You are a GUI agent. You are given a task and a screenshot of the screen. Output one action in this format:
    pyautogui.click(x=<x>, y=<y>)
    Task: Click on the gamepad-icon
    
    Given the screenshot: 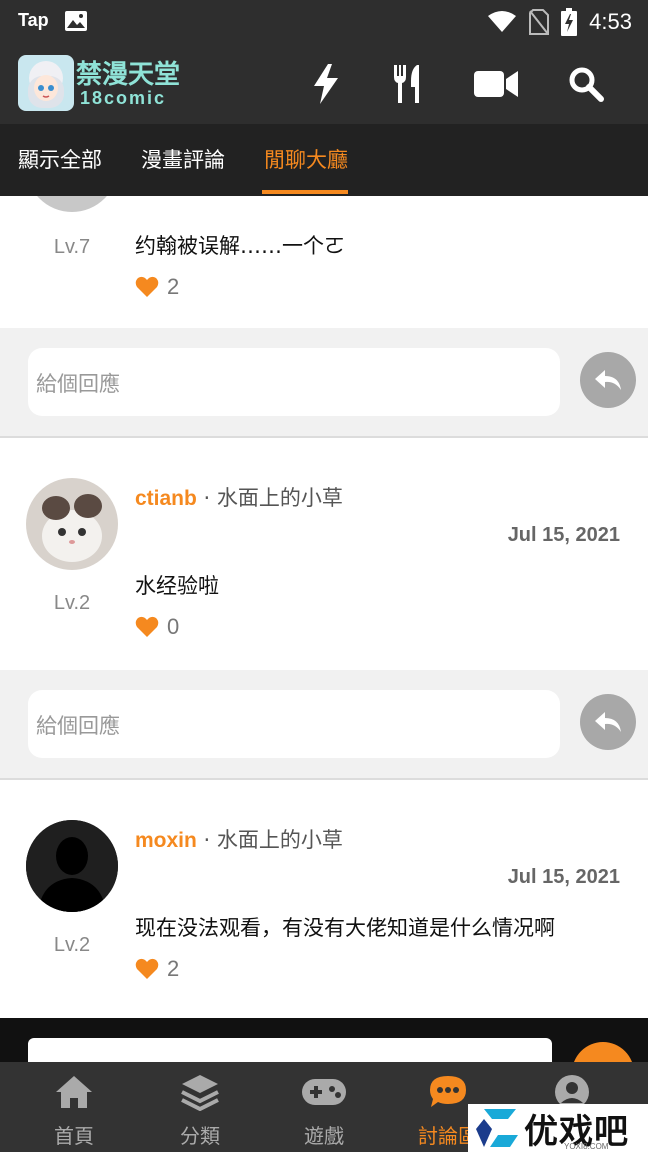 What is the action you would take?
    pyautogui.click(x=324, y=1092)
    